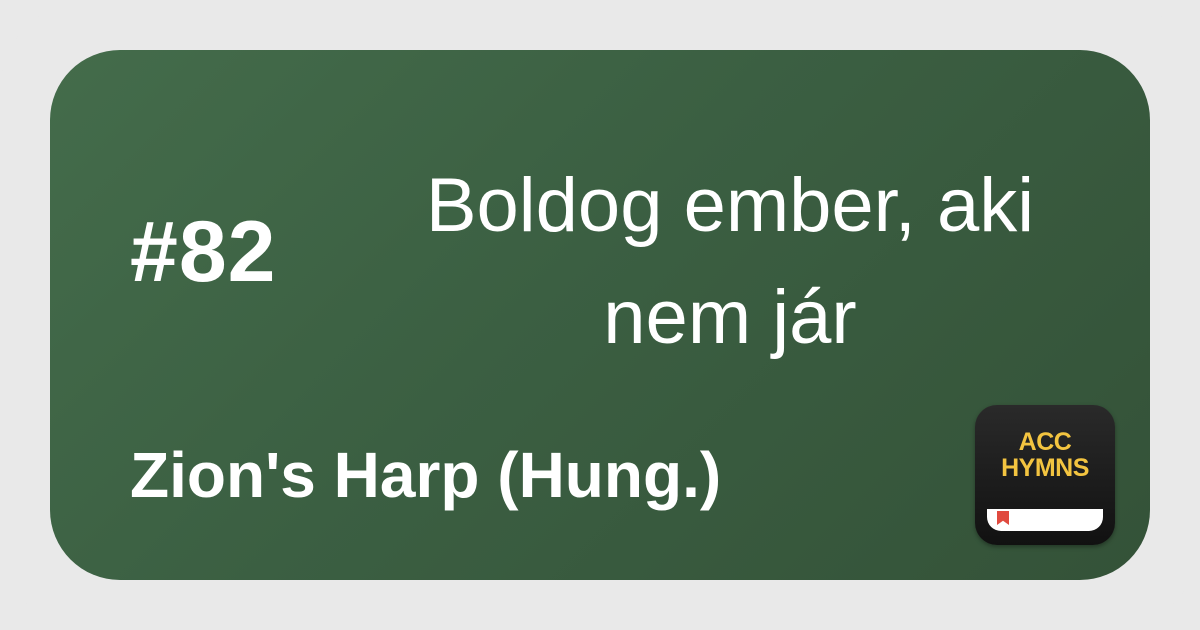 Image resolution: width=1200 pixels, height=630 pixels. What do you see at coordinates (203, 252) in the screenshot?
I see `hymn-number: #82` at bounding box center [203, 252].